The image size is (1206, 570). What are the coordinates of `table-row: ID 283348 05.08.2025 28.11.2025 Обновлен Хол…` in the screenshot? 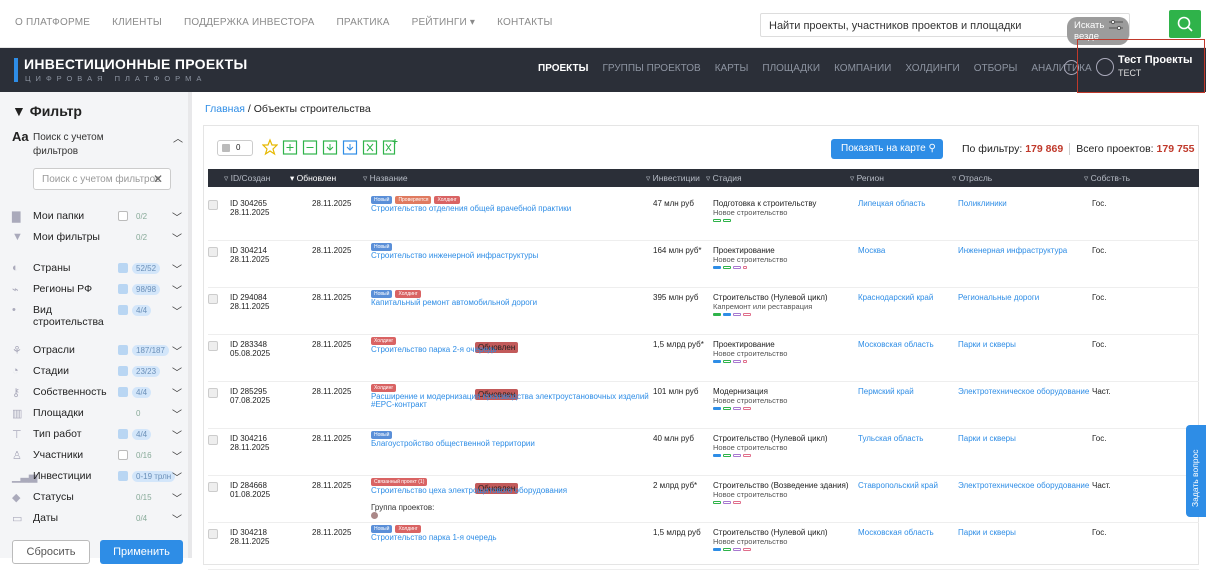 It's located at (703, 358).